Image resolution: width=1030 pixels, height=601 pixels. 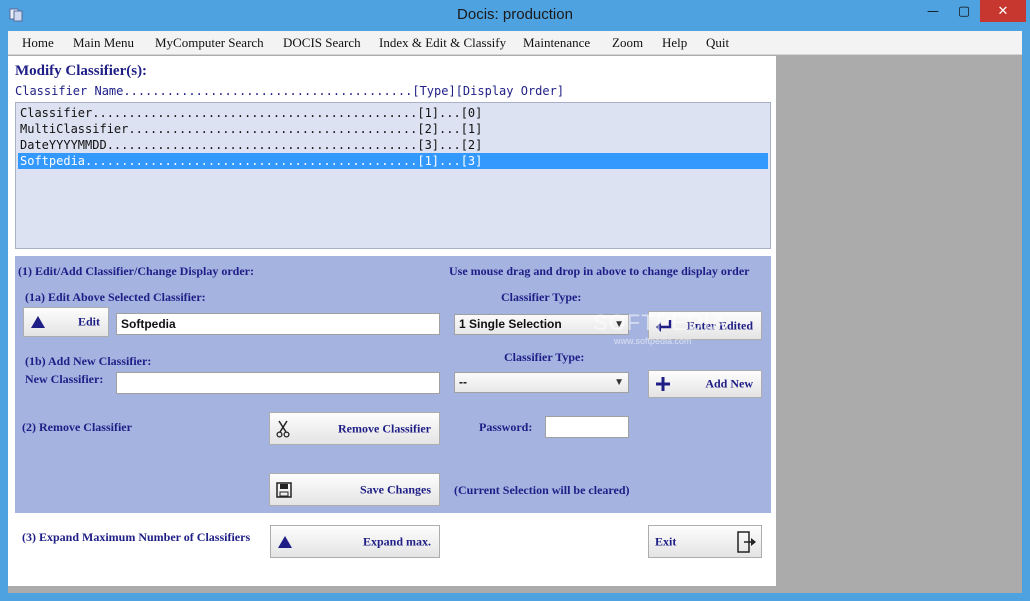 I want to click on classifier-type-label-add: Classifier Type:, so click(x=544, y=357).